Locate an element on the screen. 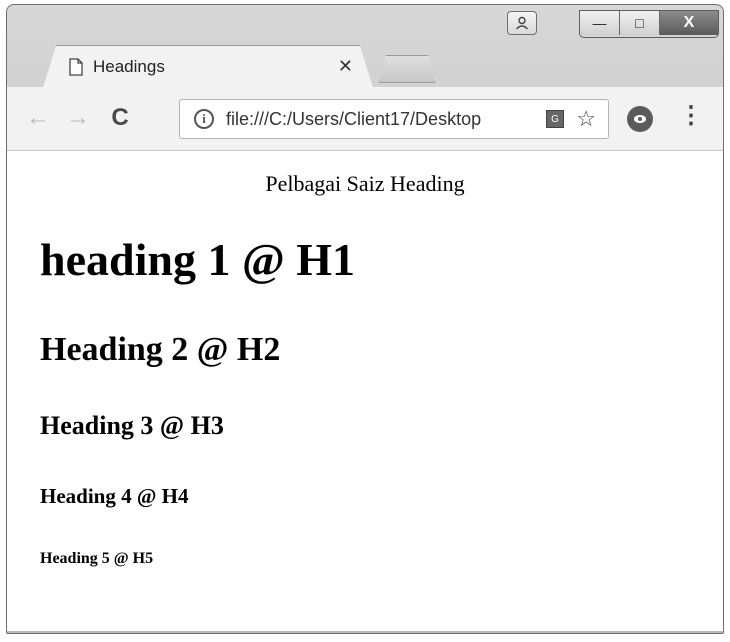 The width and height of the screenshot is (730, 642). reload-button: C is located at coordinates (120, 117).